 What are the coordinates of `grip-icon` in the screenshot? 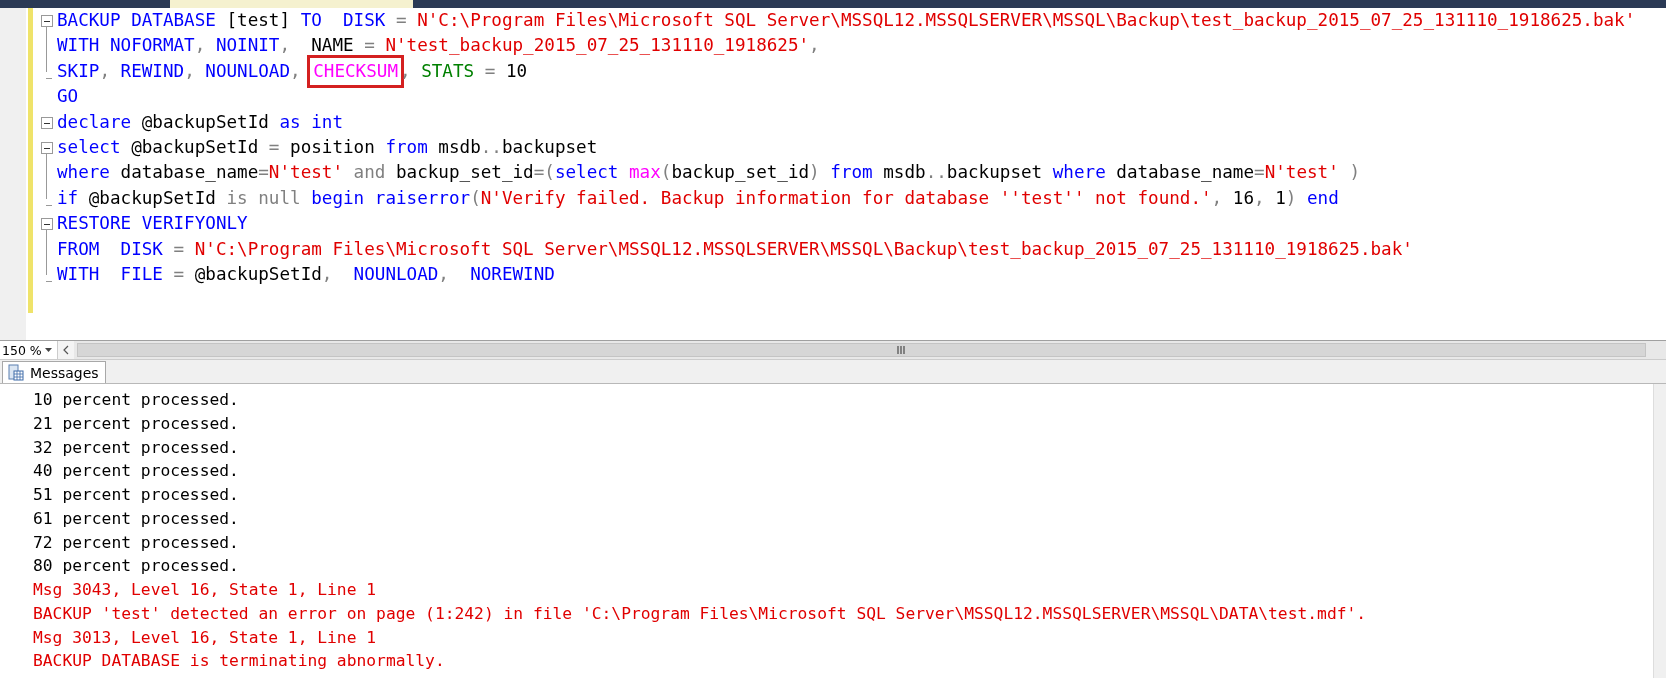 It's located at (901, 350).